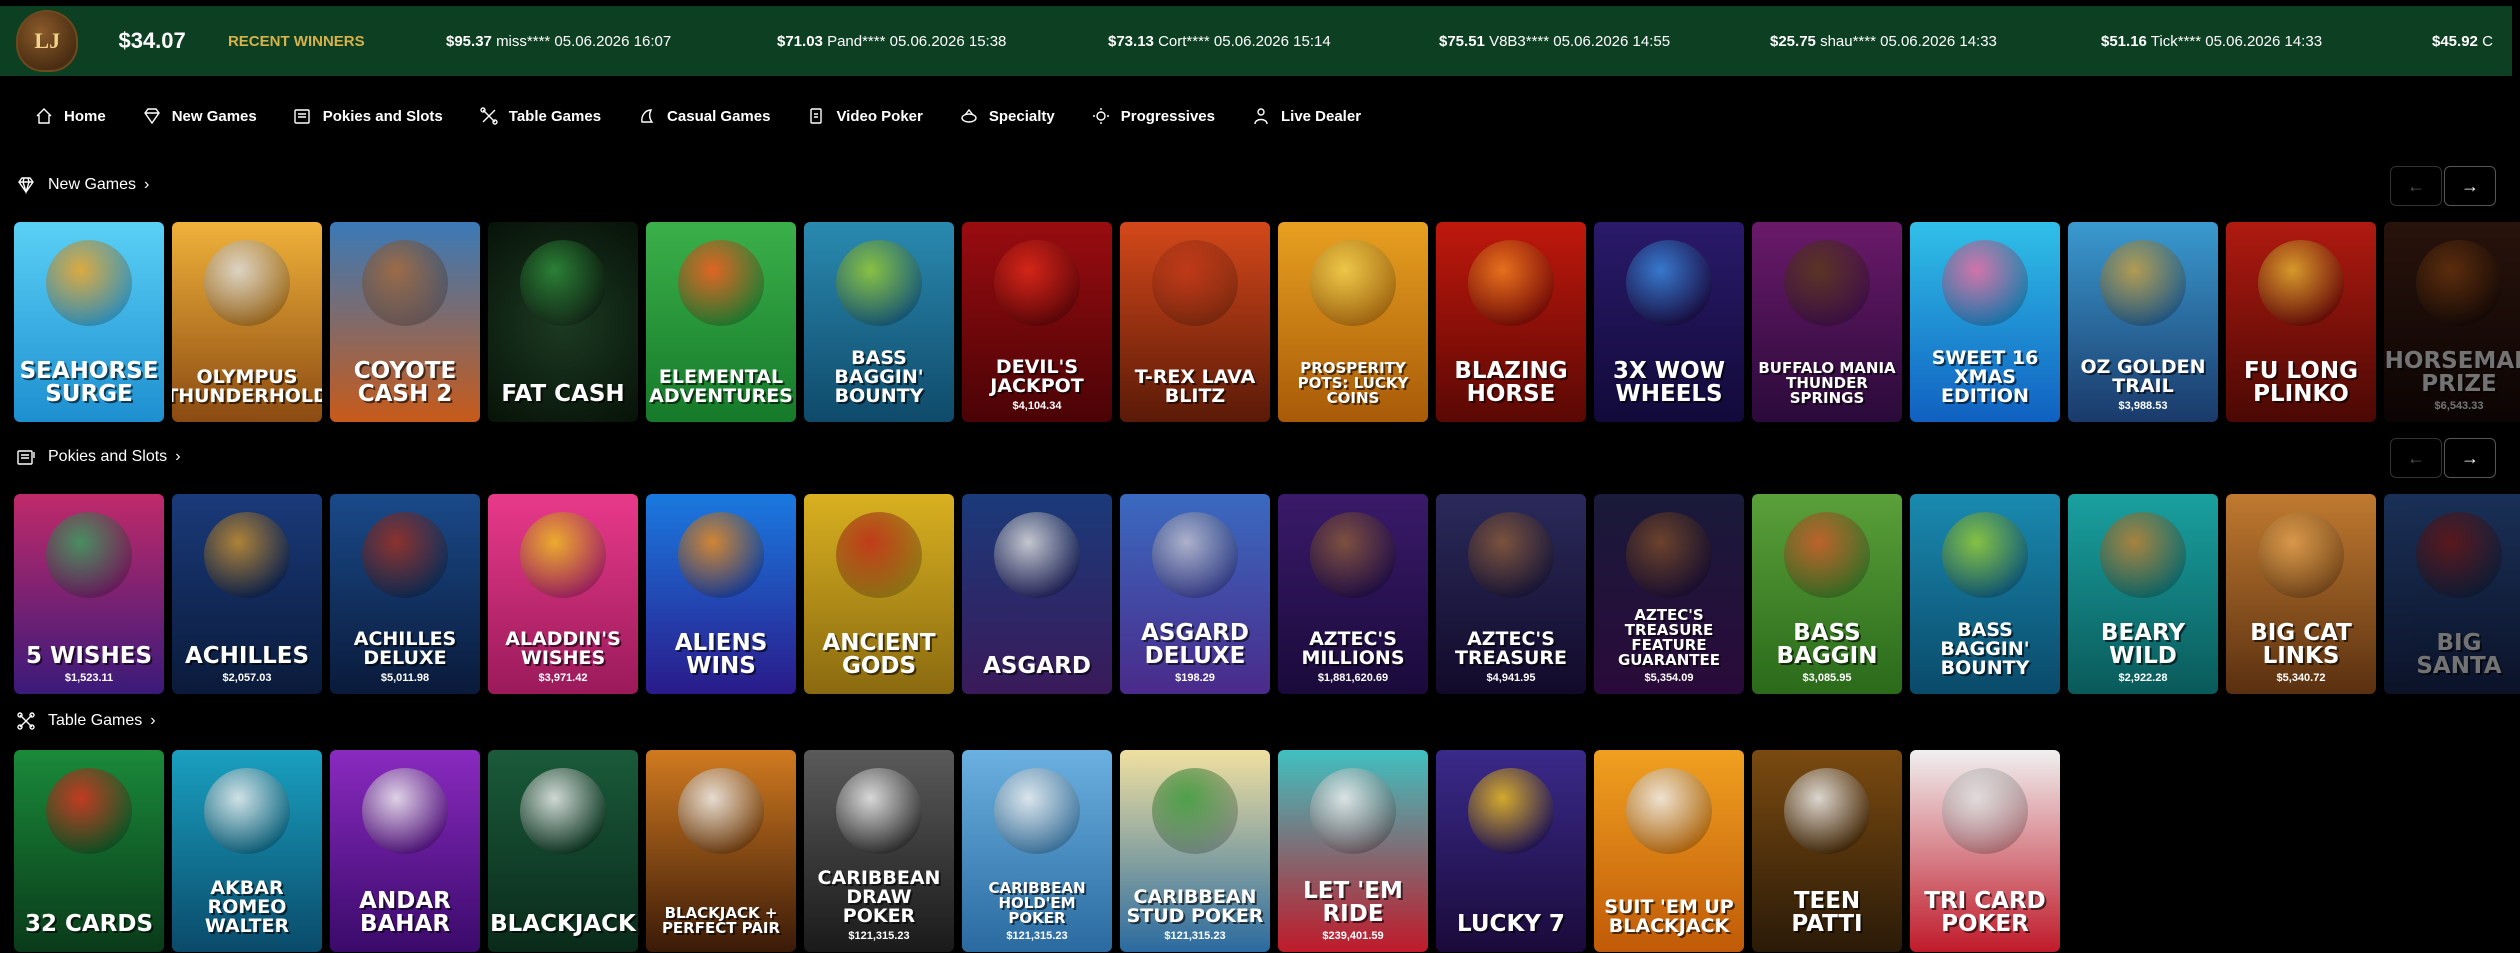 The width and height of the screenshot is (2520, 953). I want to click on game-title: ALADDIN'S WISHES, so click(563, 648).